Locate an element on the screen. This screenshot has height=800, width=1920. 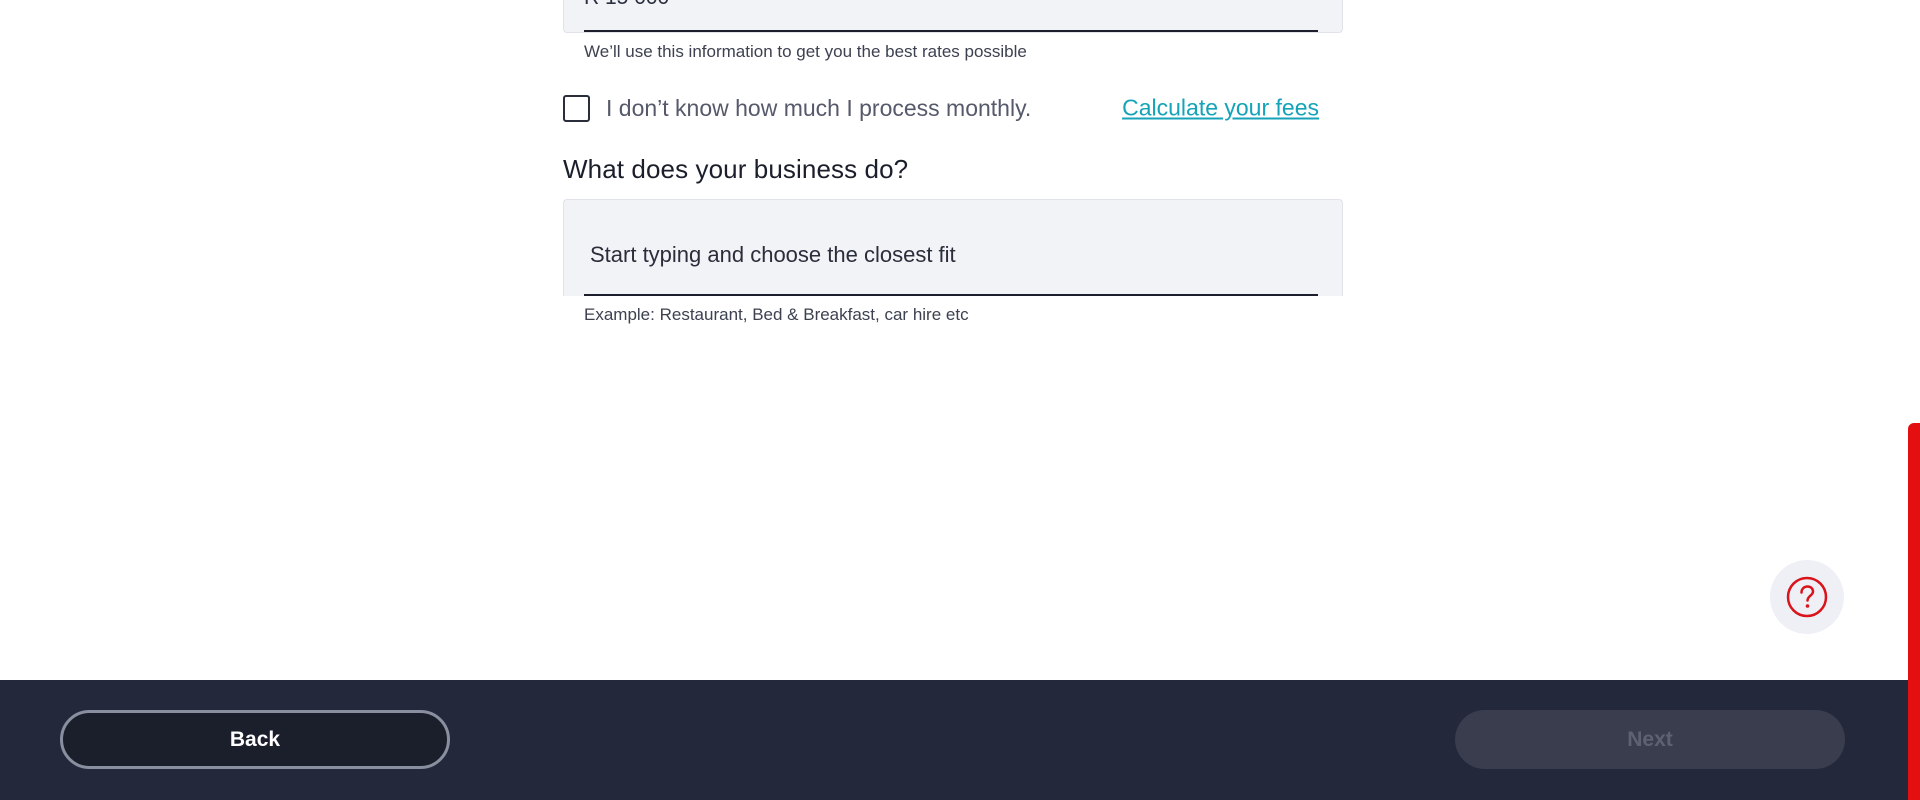
monthly-revenue-field: R 15 000 is located at coordinates (953, 16).